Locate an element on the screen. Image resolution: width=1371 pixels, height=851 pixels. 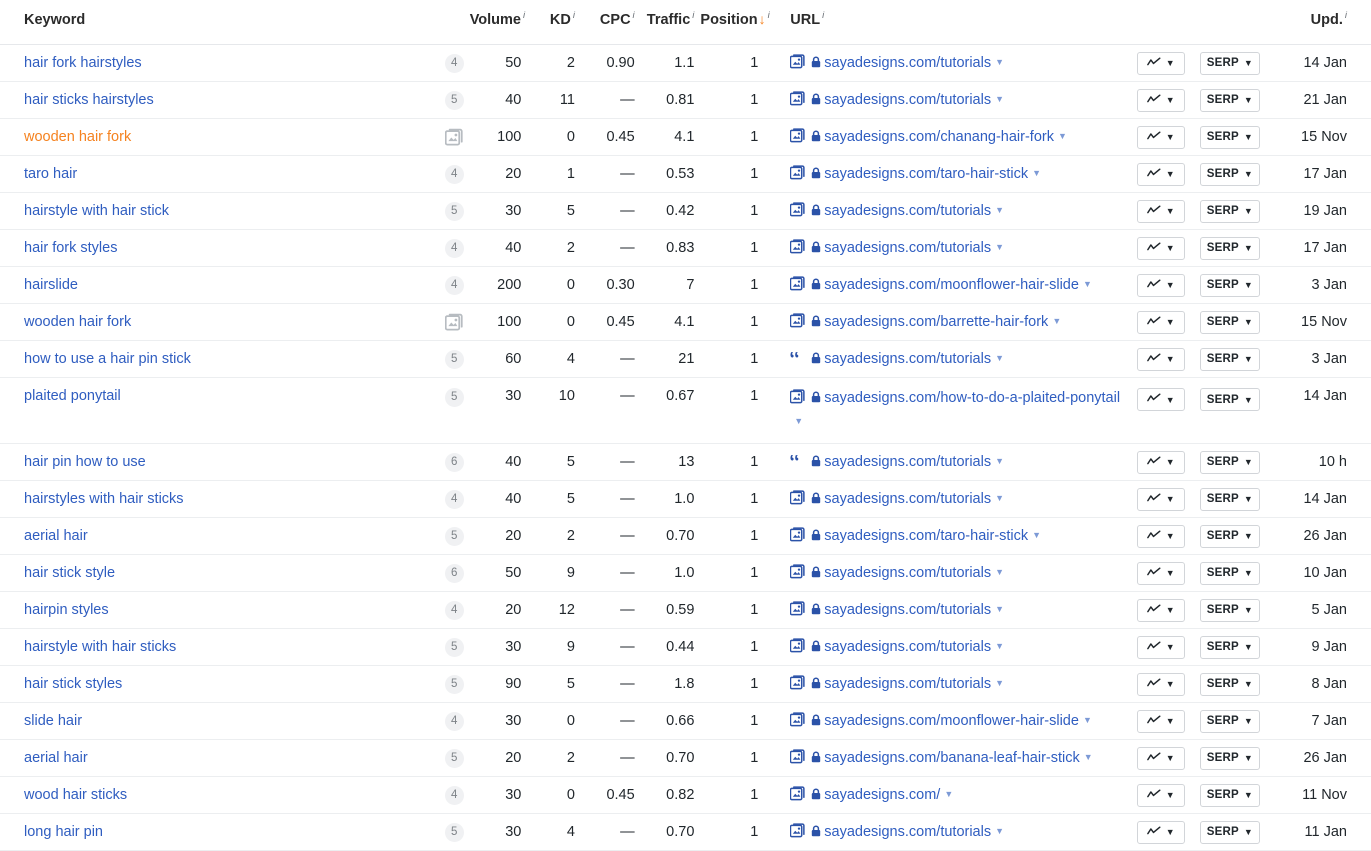
keyword-link: how to use a hair pin stick is located at coordinates (107, 359).